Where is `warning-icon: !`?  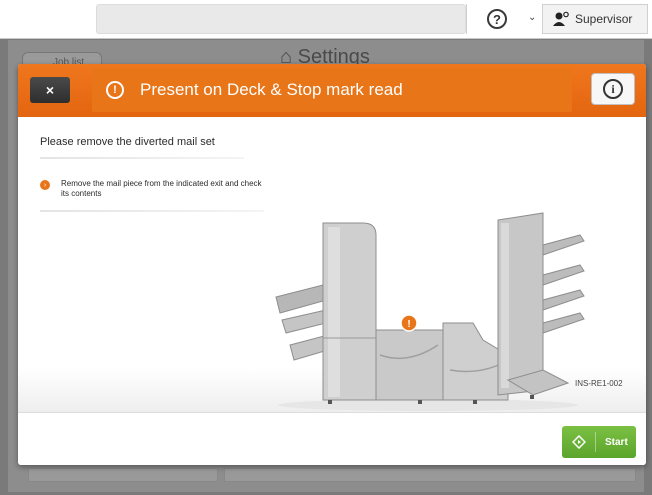
warning-icon: ! is located at coordinates (115, 90).